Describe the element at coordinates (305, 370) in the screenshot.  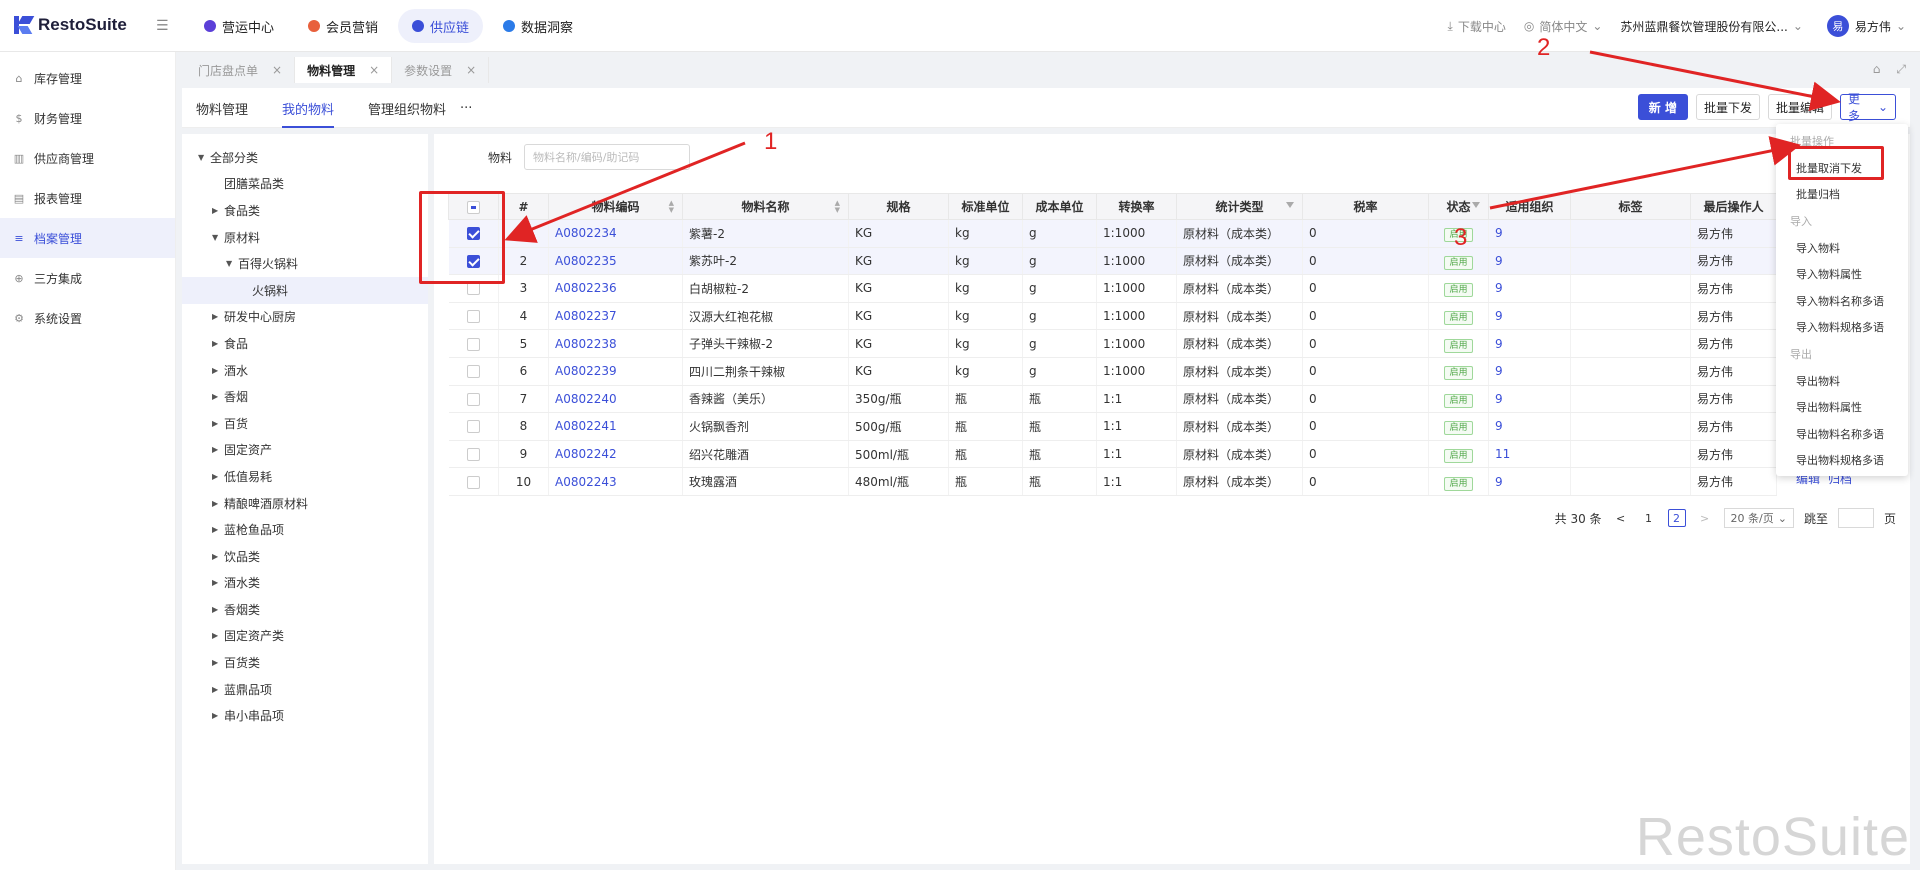
I see `tree-node: ▶ 酒水` at that location.